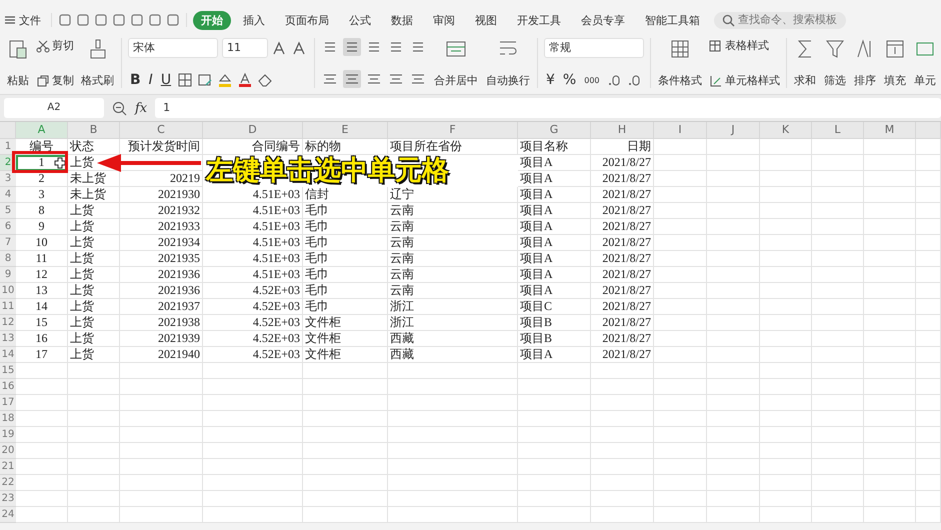 The height and width of the screenshot is (530, 941). I want to click on merge-center-button: 合并居中, so click(456, 63).